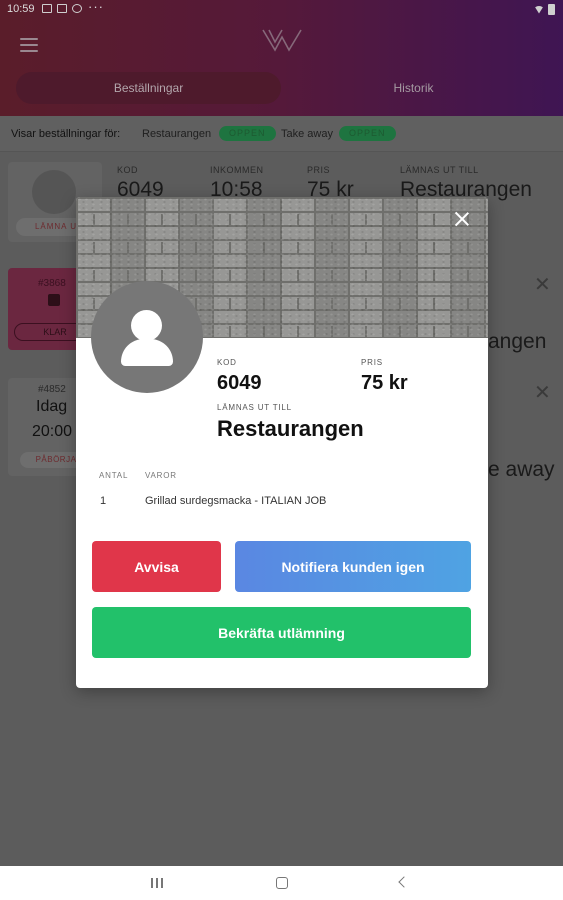 The height and width of the screenshot is (900, 563). I want to click on wifi-icon, so click(539, 9).